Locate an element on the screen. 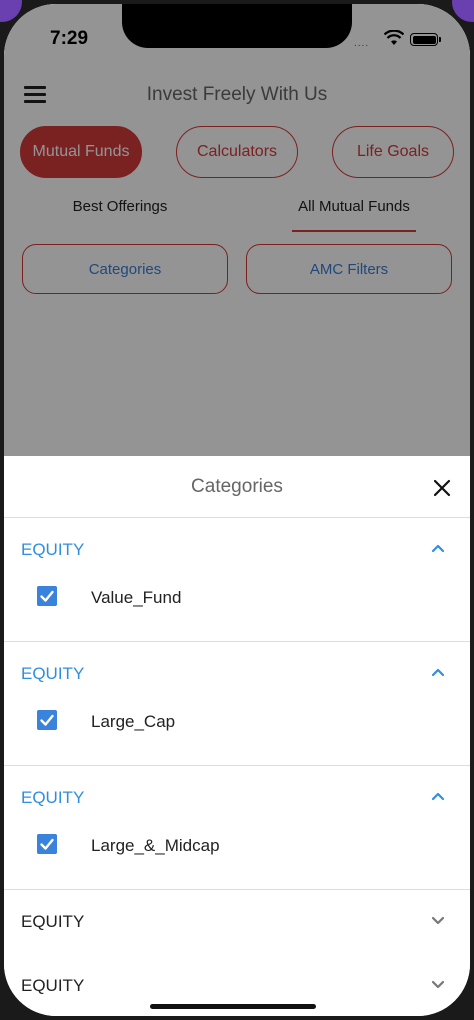 The height and width of the screenshot is (1020, 474). category-group: EQUITY Large_Cap is located at coordinates (237, 704).